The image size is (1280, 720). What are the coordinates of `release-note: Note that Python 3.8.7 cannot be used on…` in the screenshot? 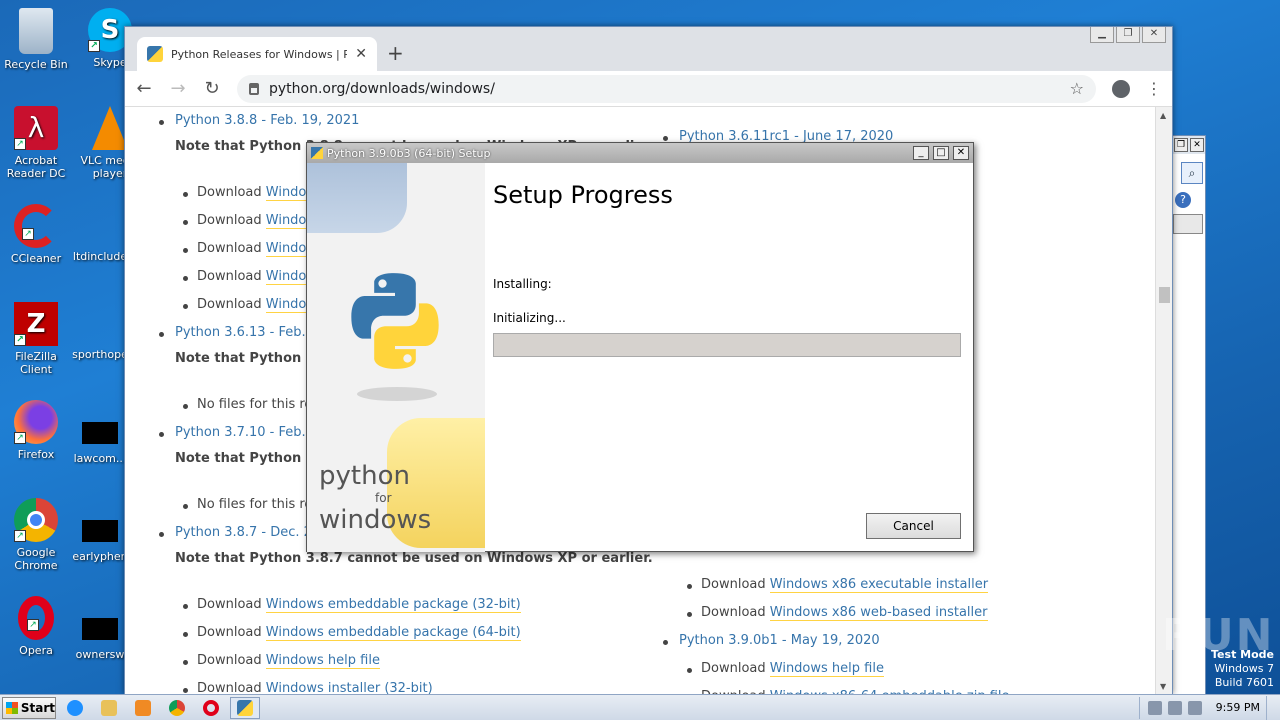 It's located at (414, 558).